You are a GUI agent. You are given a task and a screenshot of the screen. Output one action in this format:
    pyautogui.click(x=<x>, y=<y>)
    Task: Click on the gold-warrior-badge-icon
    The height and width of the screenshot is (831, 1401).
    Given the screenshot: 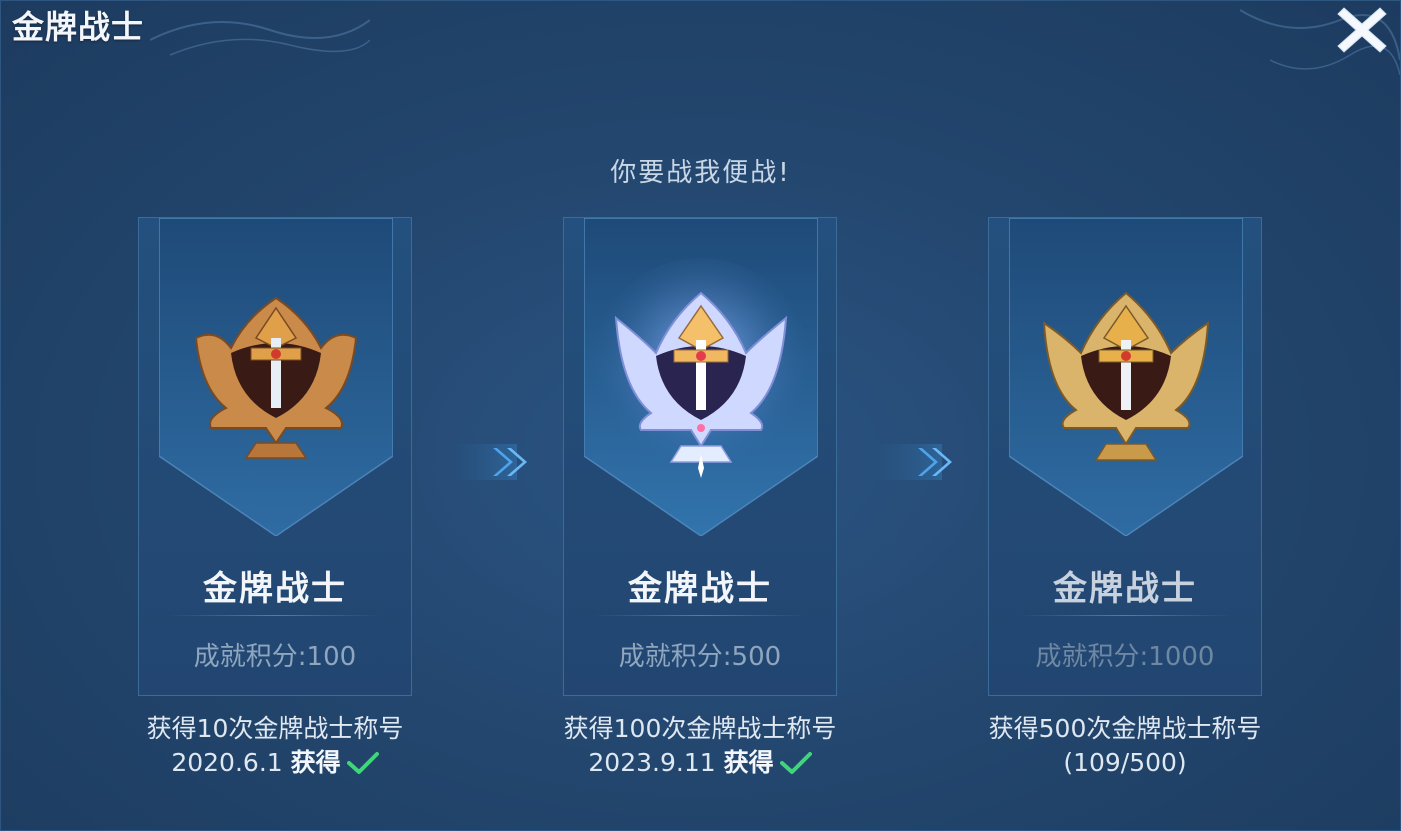 What is the action you would take?
    pyautogui.click(x=1126, y=376)
    